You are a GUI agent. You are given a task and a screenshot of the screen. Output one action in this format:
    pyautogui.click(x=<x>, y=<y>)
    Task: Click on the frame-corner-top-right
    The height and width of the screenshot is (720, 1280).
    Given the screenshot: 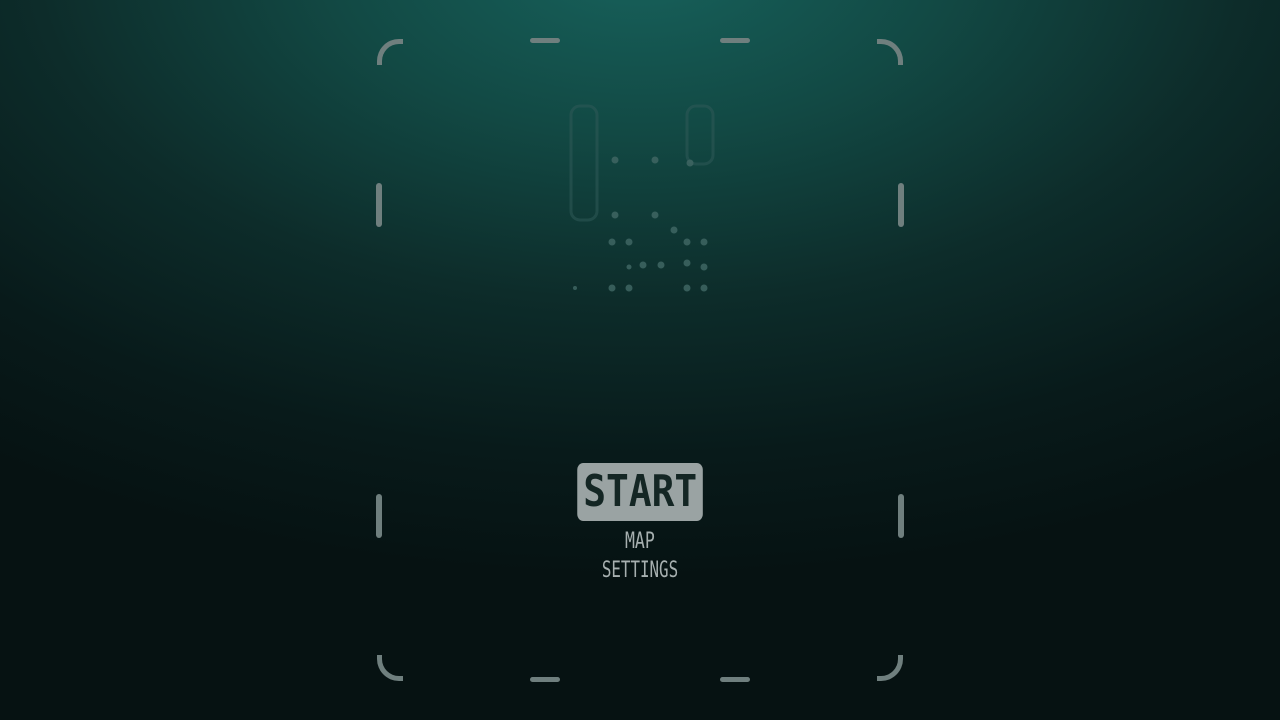 What is the action you would take?
    pyautogui.click(x=890, y=52)
    